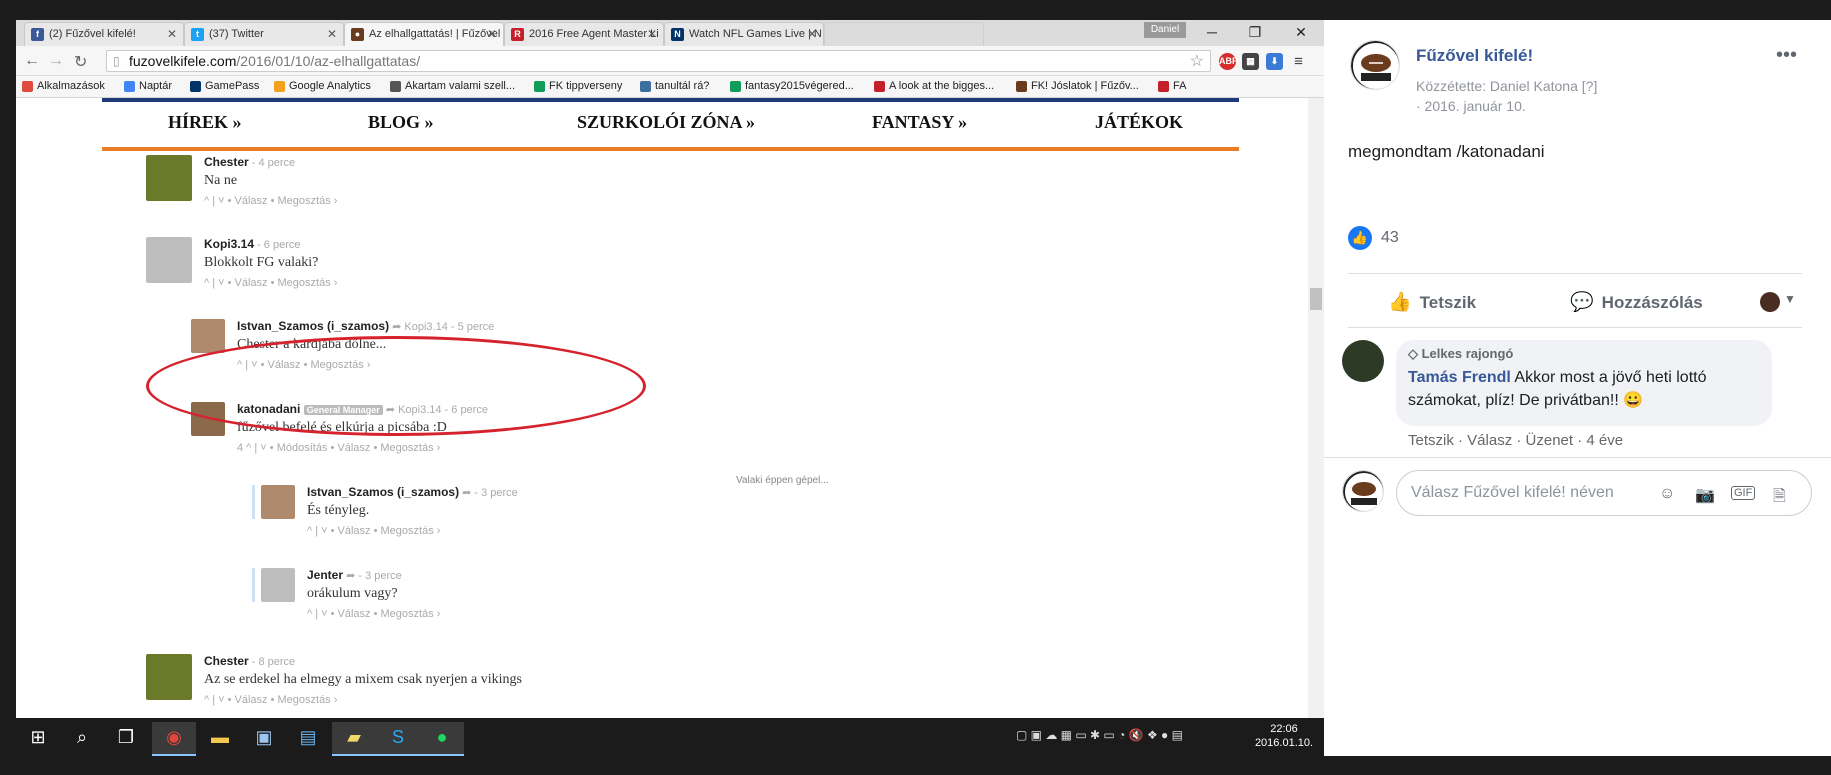 The height and width of the screenshot is (775, 1831). What do you see at coordinates (1790, 299) in the screenshot?
I see `chevron-down-icon: ▼` at bounding box center [1790, 299].